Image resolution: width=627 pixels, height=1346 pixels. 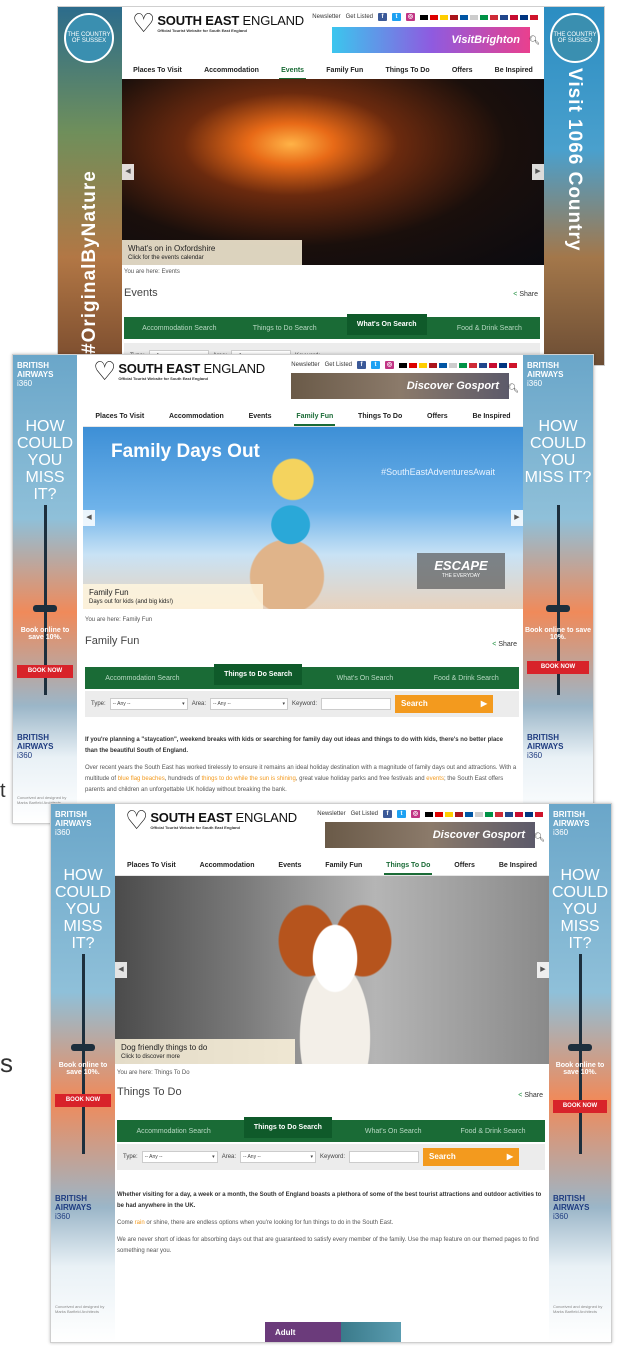 What do you see at coordinates (361, 365) in the screenshot?
I see `facebook-icon: f` at bounding box center [361, 365].